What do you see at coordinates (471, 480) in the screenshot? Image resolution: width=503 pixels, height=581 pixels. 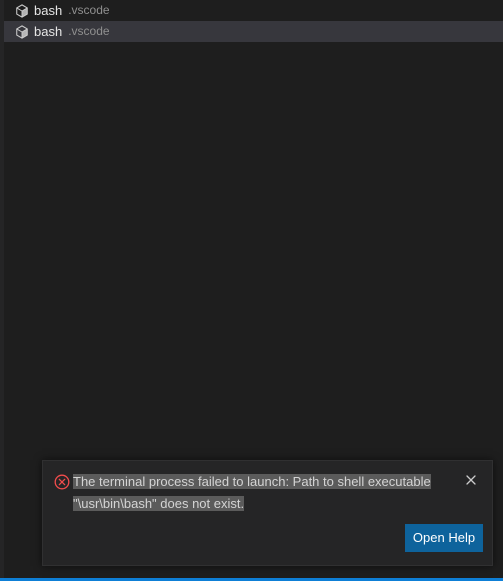 I see `close-icon` at bounding box center [471, 480].